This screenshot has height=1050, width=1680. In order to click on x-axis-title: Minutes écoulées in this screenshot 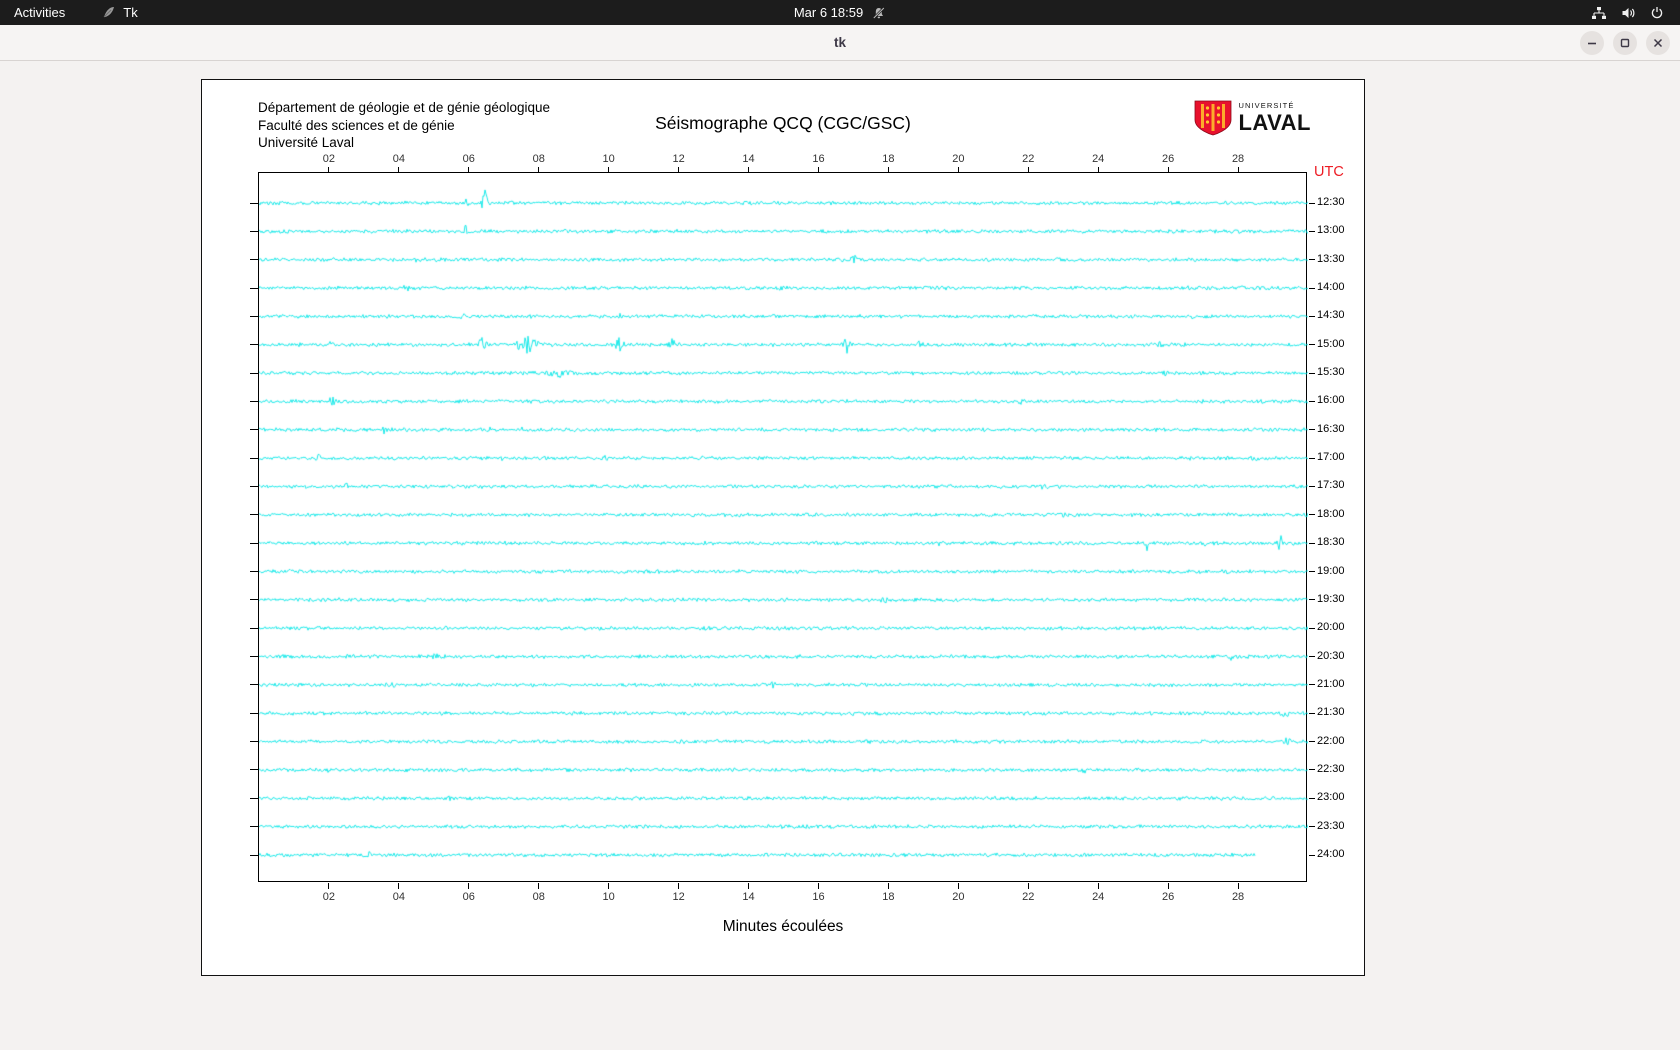, I will do `click(783, 926)`.